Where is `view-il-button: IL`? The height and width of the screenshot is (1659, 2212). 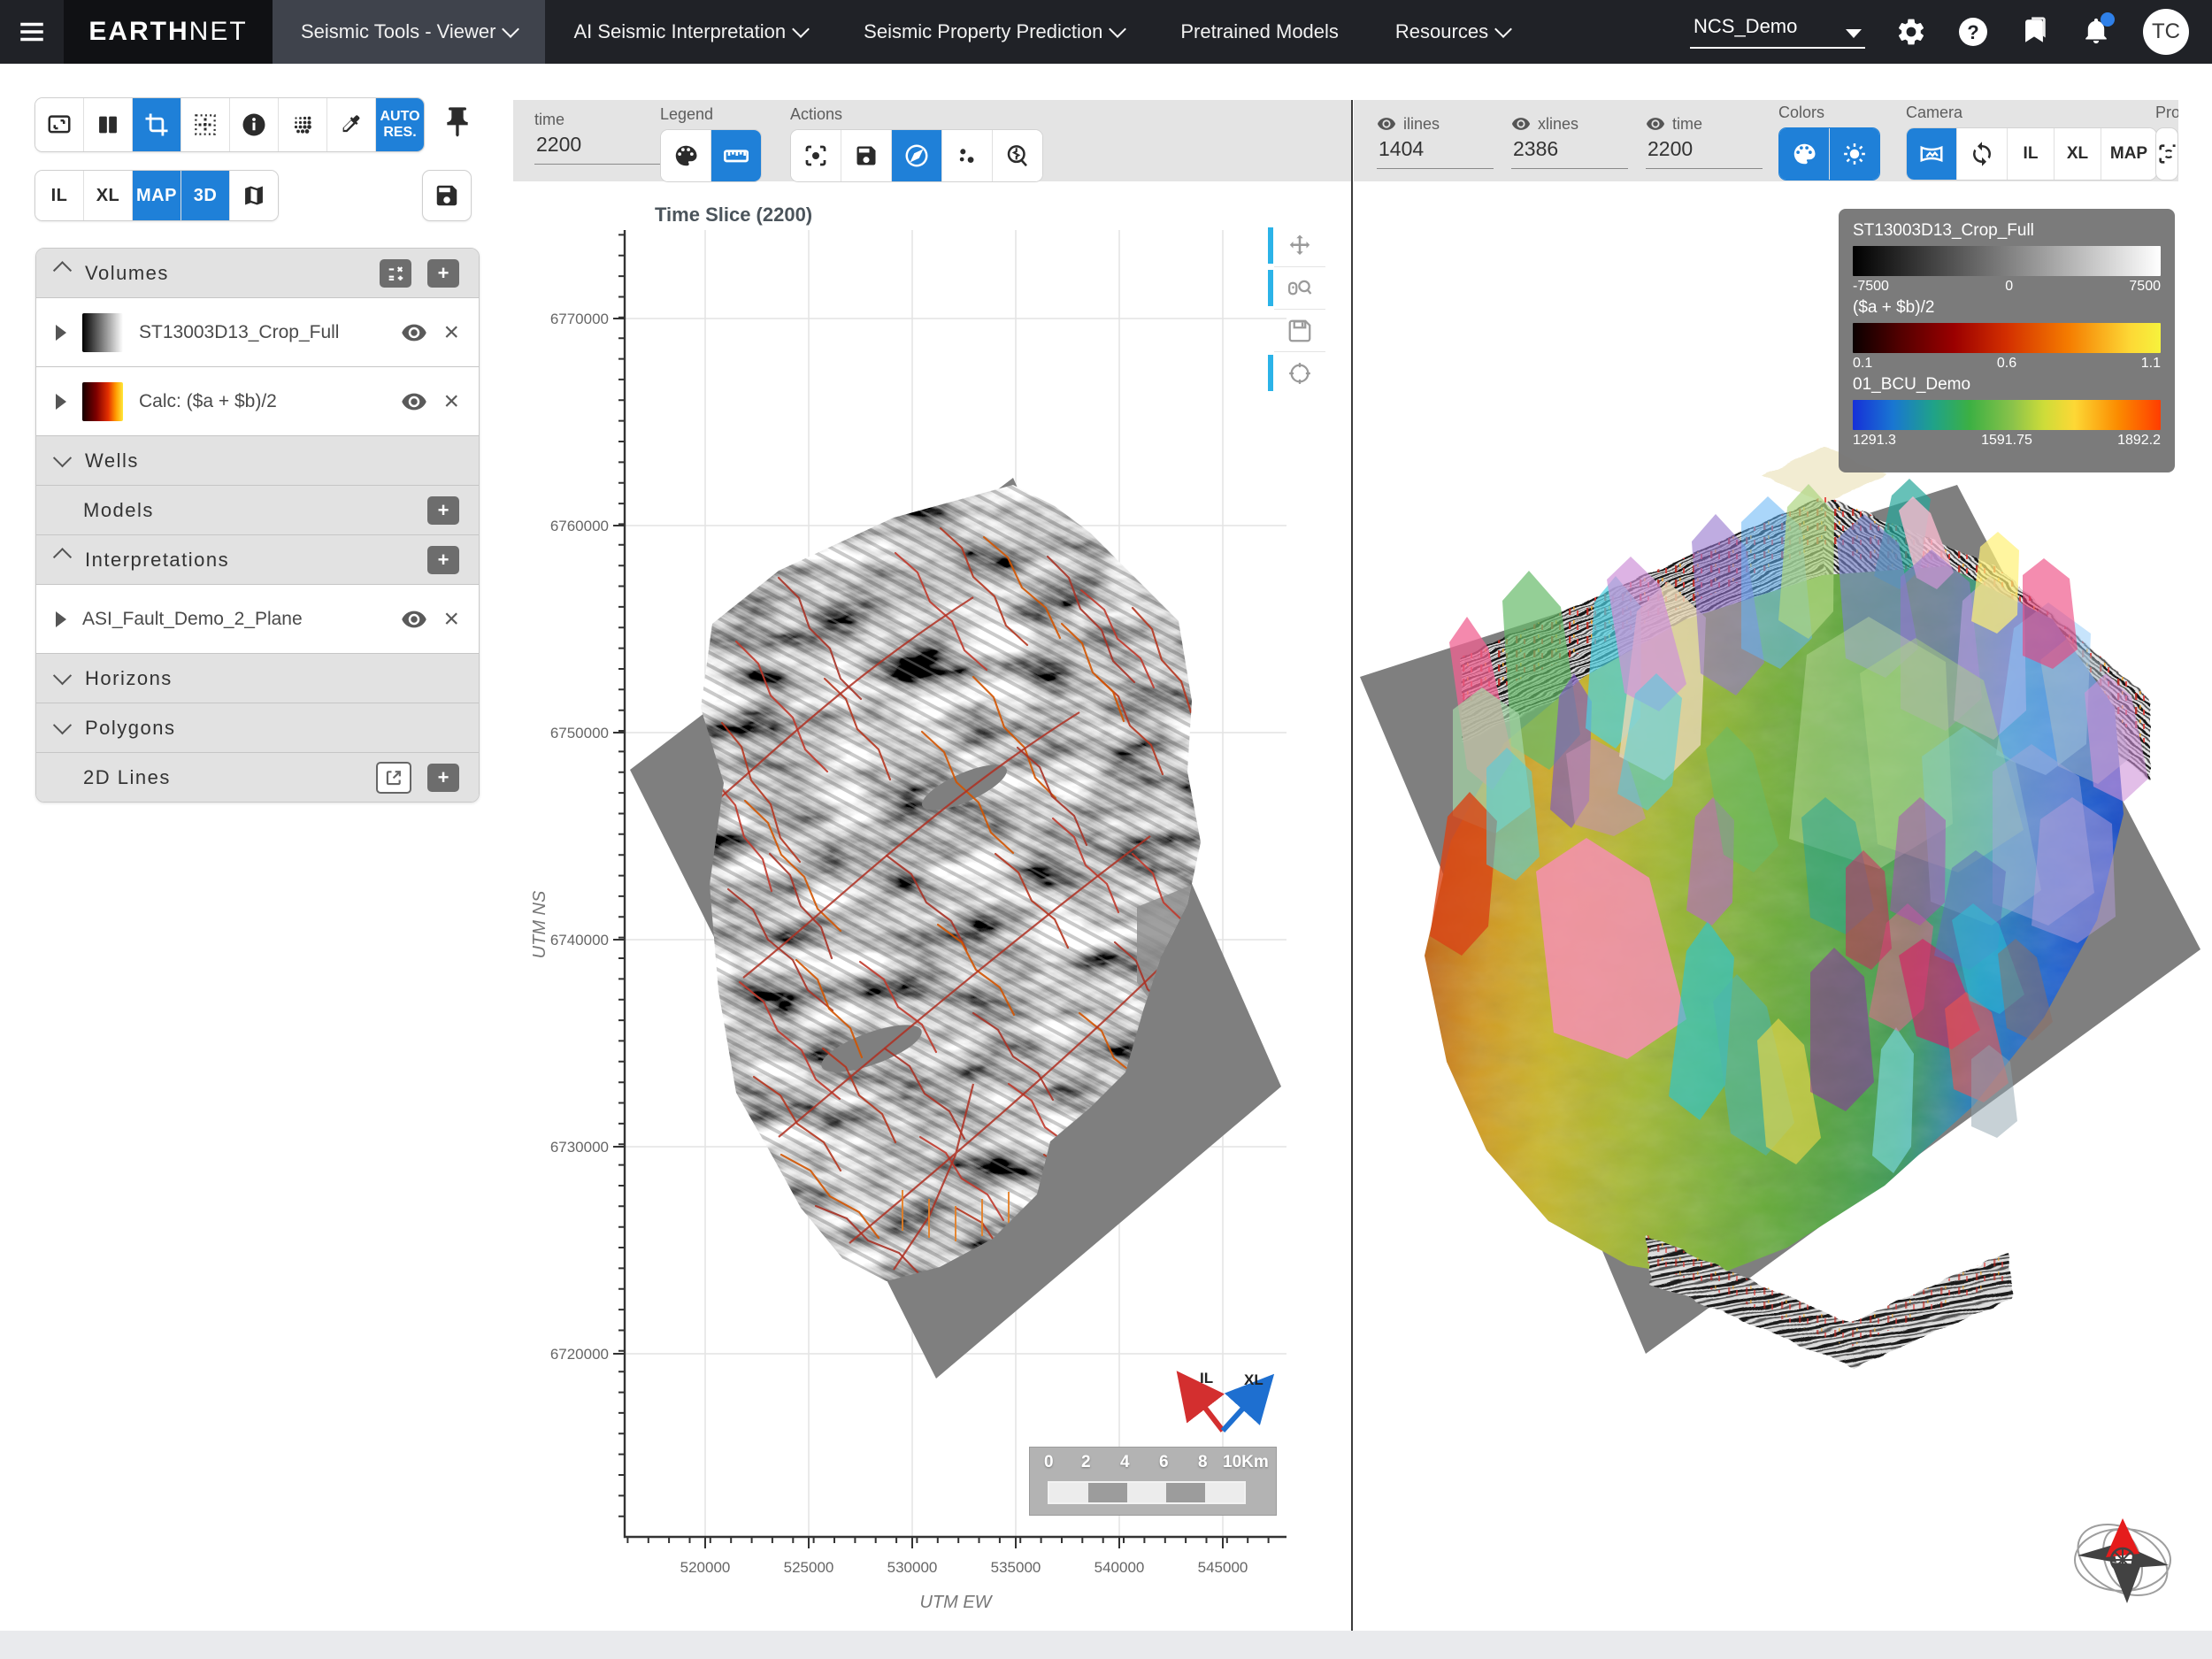 view-il-button: IL is located at coordinates (59, 196).